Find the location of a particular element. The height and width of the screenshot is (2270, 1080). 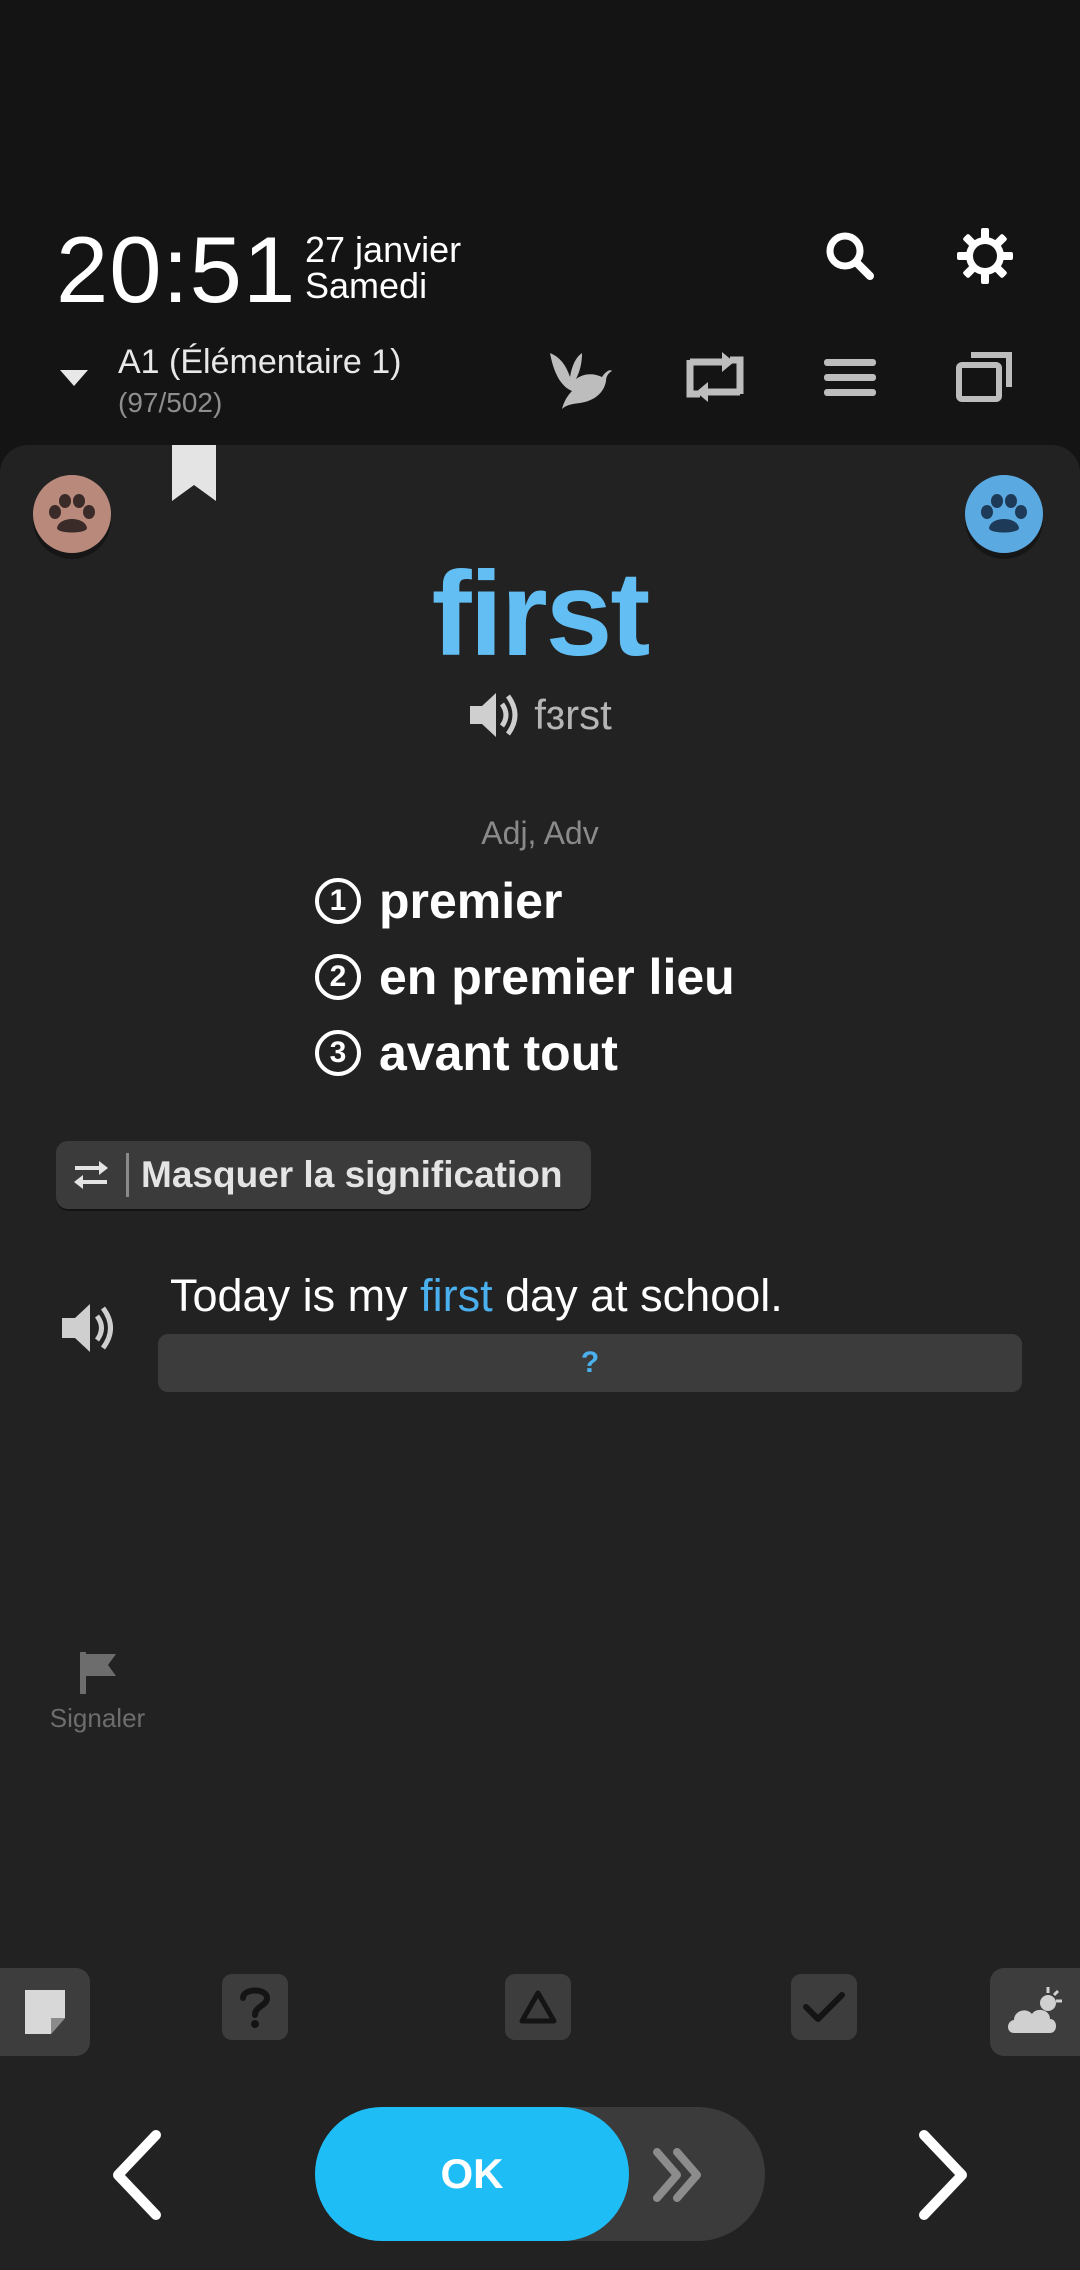

search-icon is located at coordinates (850, 256).